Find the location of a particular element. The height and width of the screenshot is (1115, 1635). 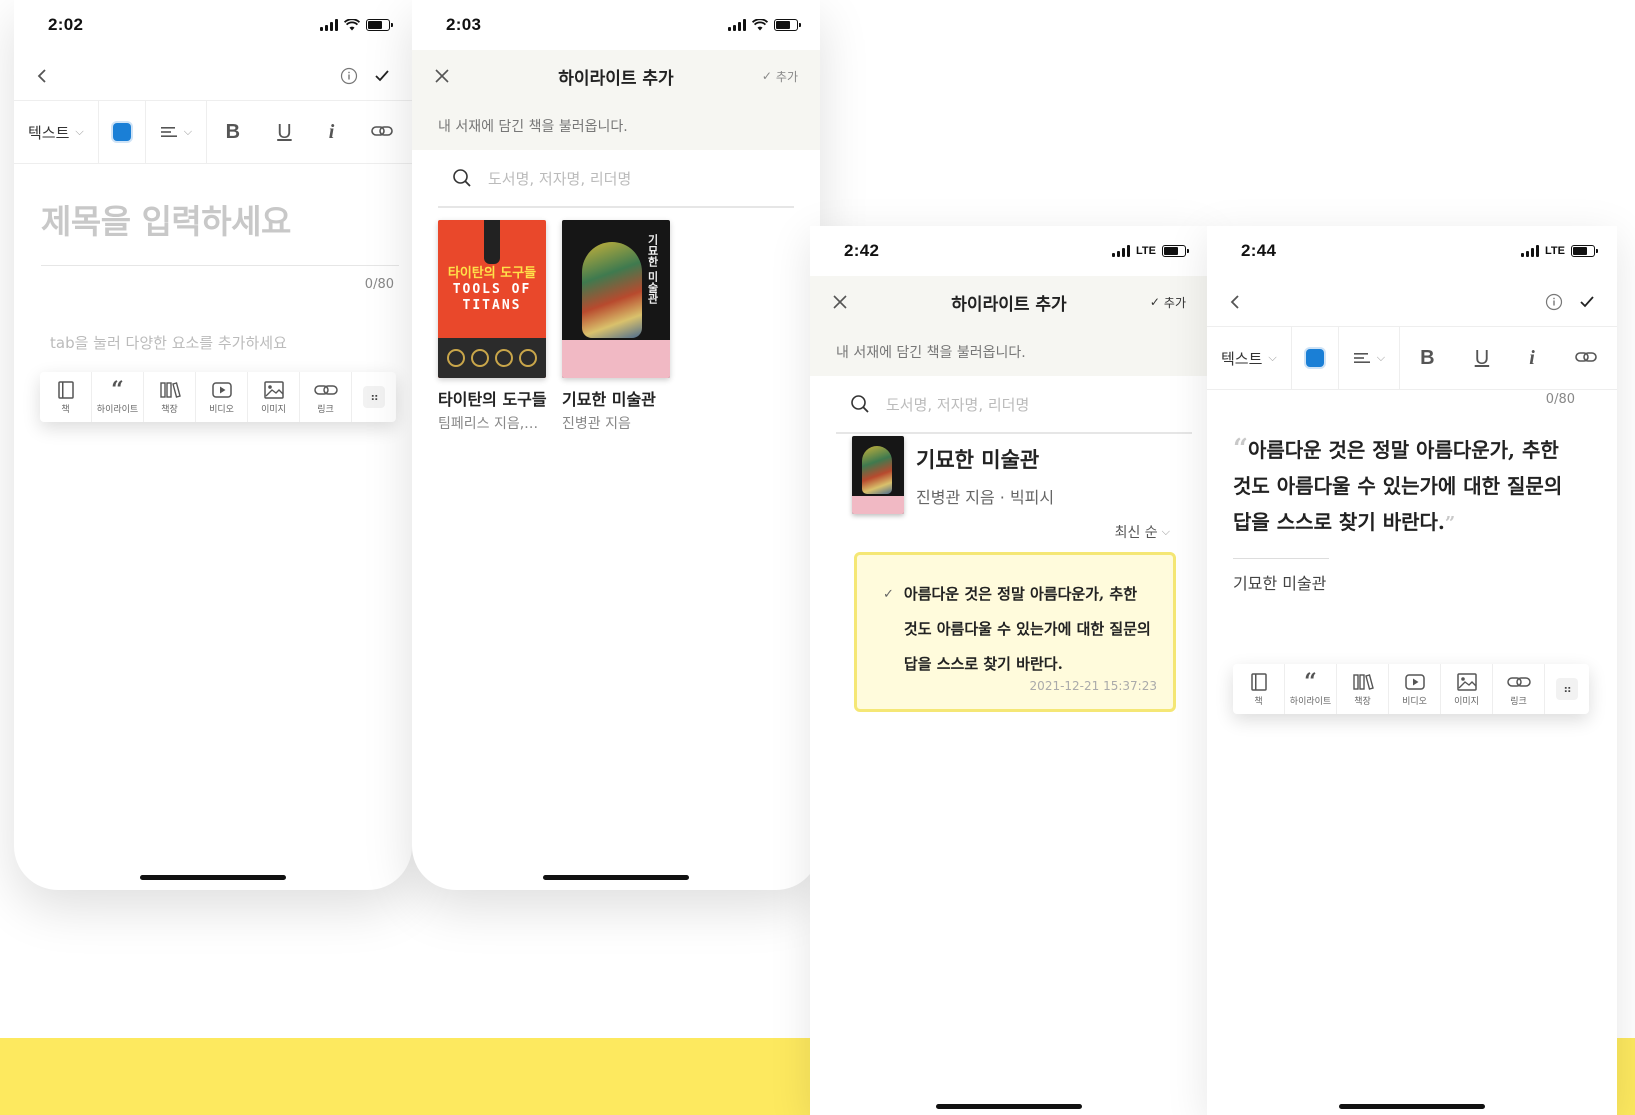

book-meta: 진병관 지음 · 빅피시 is located at coordinates (985, 497).